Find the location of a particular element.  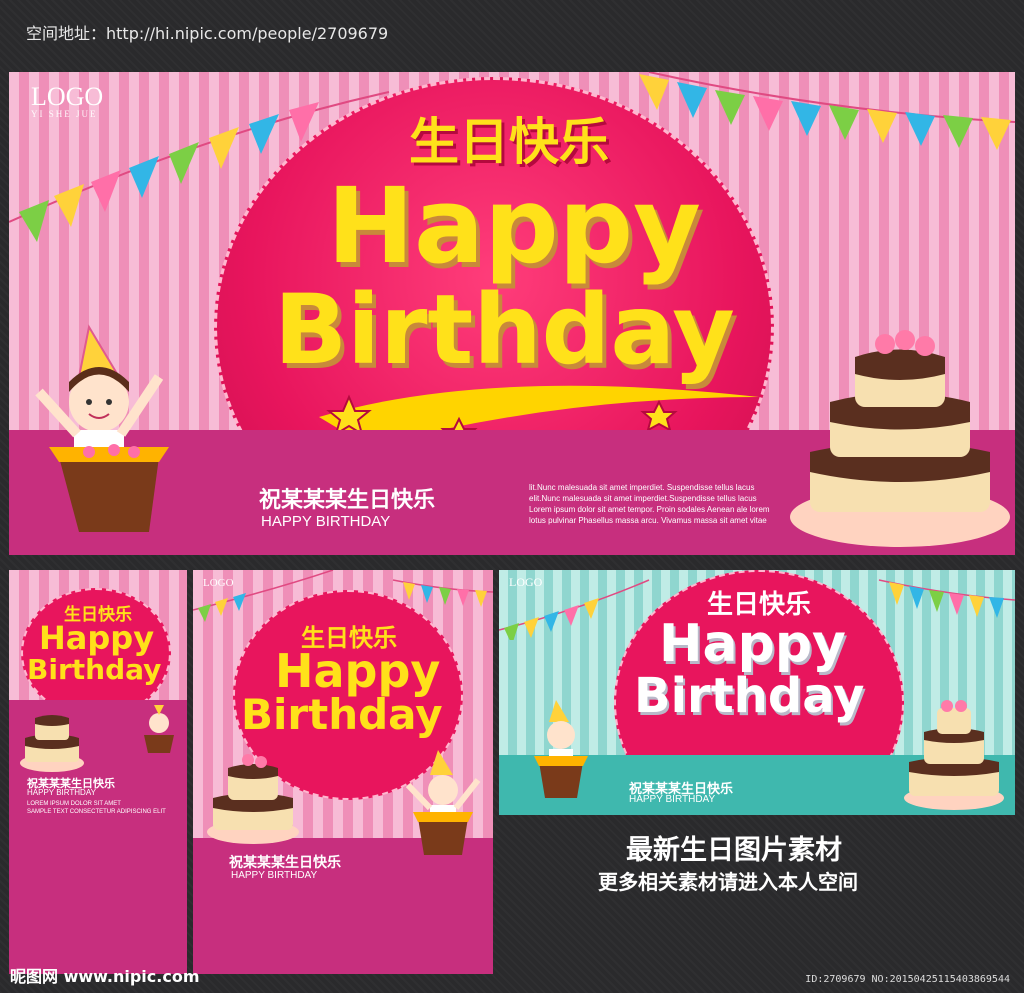

footer-id: ID:2709679 NO:20150425115403869544 is located at coordinates (907, 979).